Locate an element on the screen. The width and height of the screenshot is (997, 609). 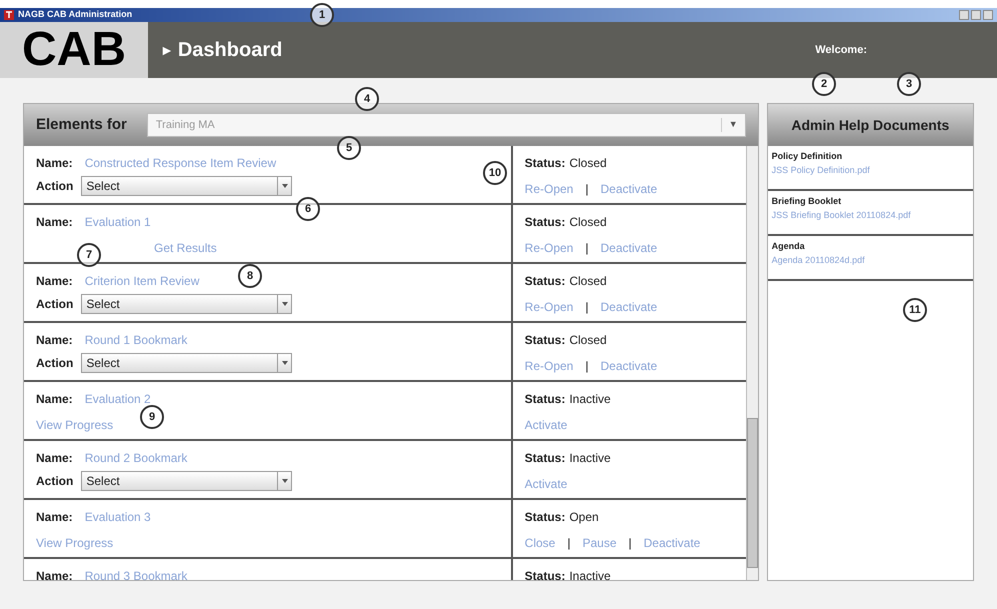
window-title: NAGB CAB Administration is located at coordinates (75, 15).